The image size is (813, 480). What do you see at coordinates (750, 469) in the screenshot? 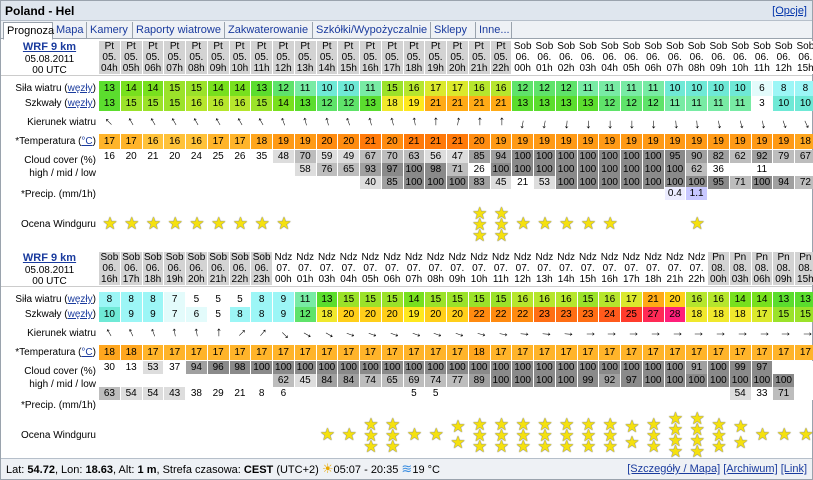
I see `footer-link-2: [Archiwum]` at bounding box center [750, 469].